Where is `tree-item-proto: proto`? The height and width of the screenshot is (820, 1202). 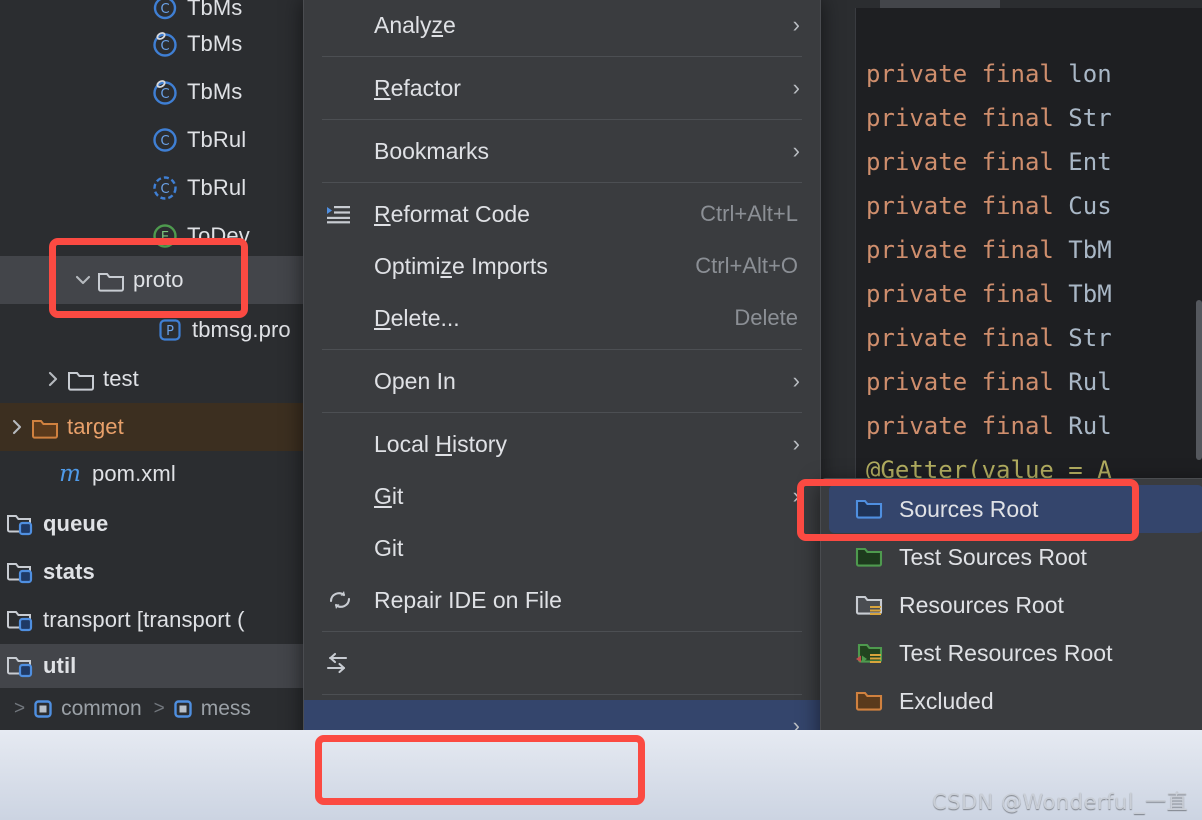
tree-item-proto: proto is located at coordinates (155, 280).